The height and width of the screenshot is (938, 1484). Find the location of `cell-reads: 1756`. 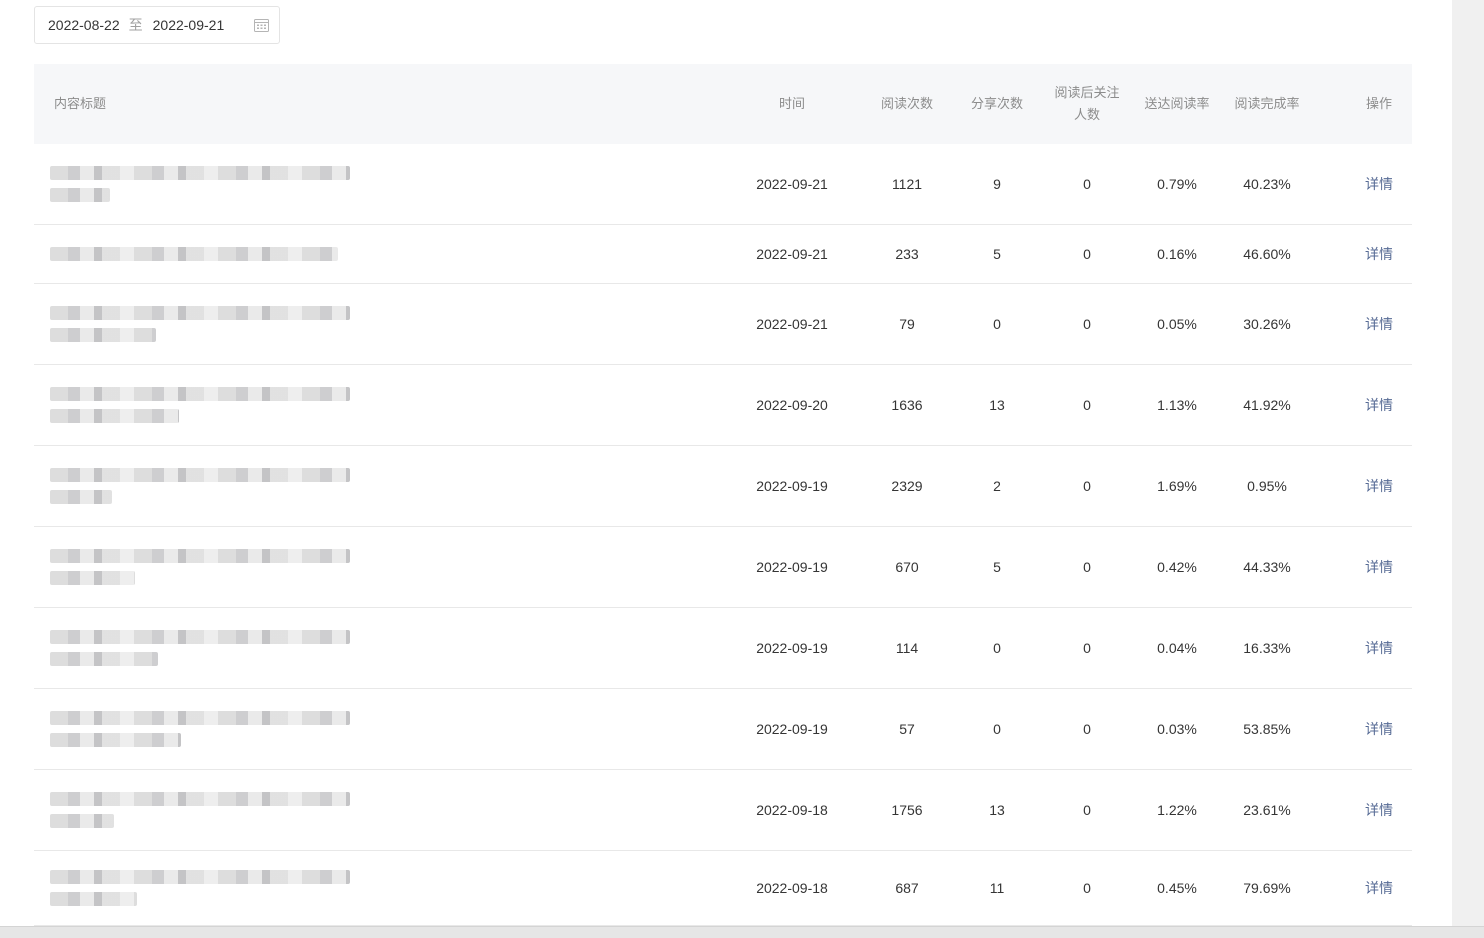

cell-reads: 1756 is located at coordinates (907, 810).